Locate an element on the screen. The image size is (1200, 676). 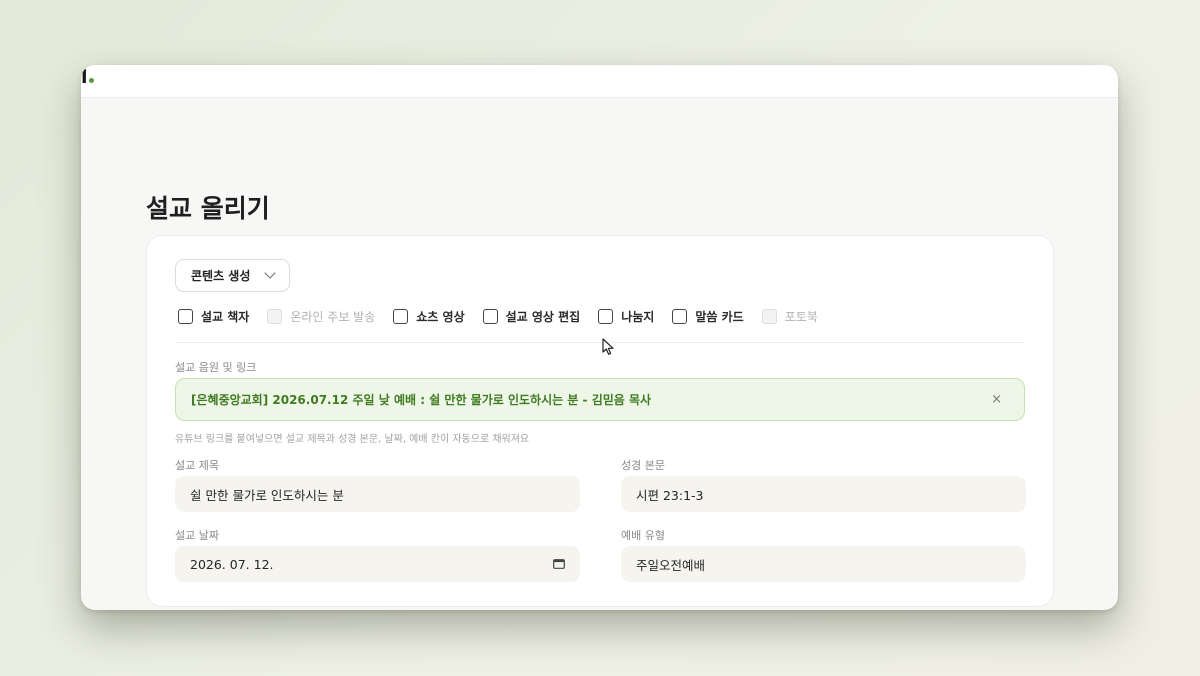
option-label: 말씀 카드 is located at coordinates (719, 316).